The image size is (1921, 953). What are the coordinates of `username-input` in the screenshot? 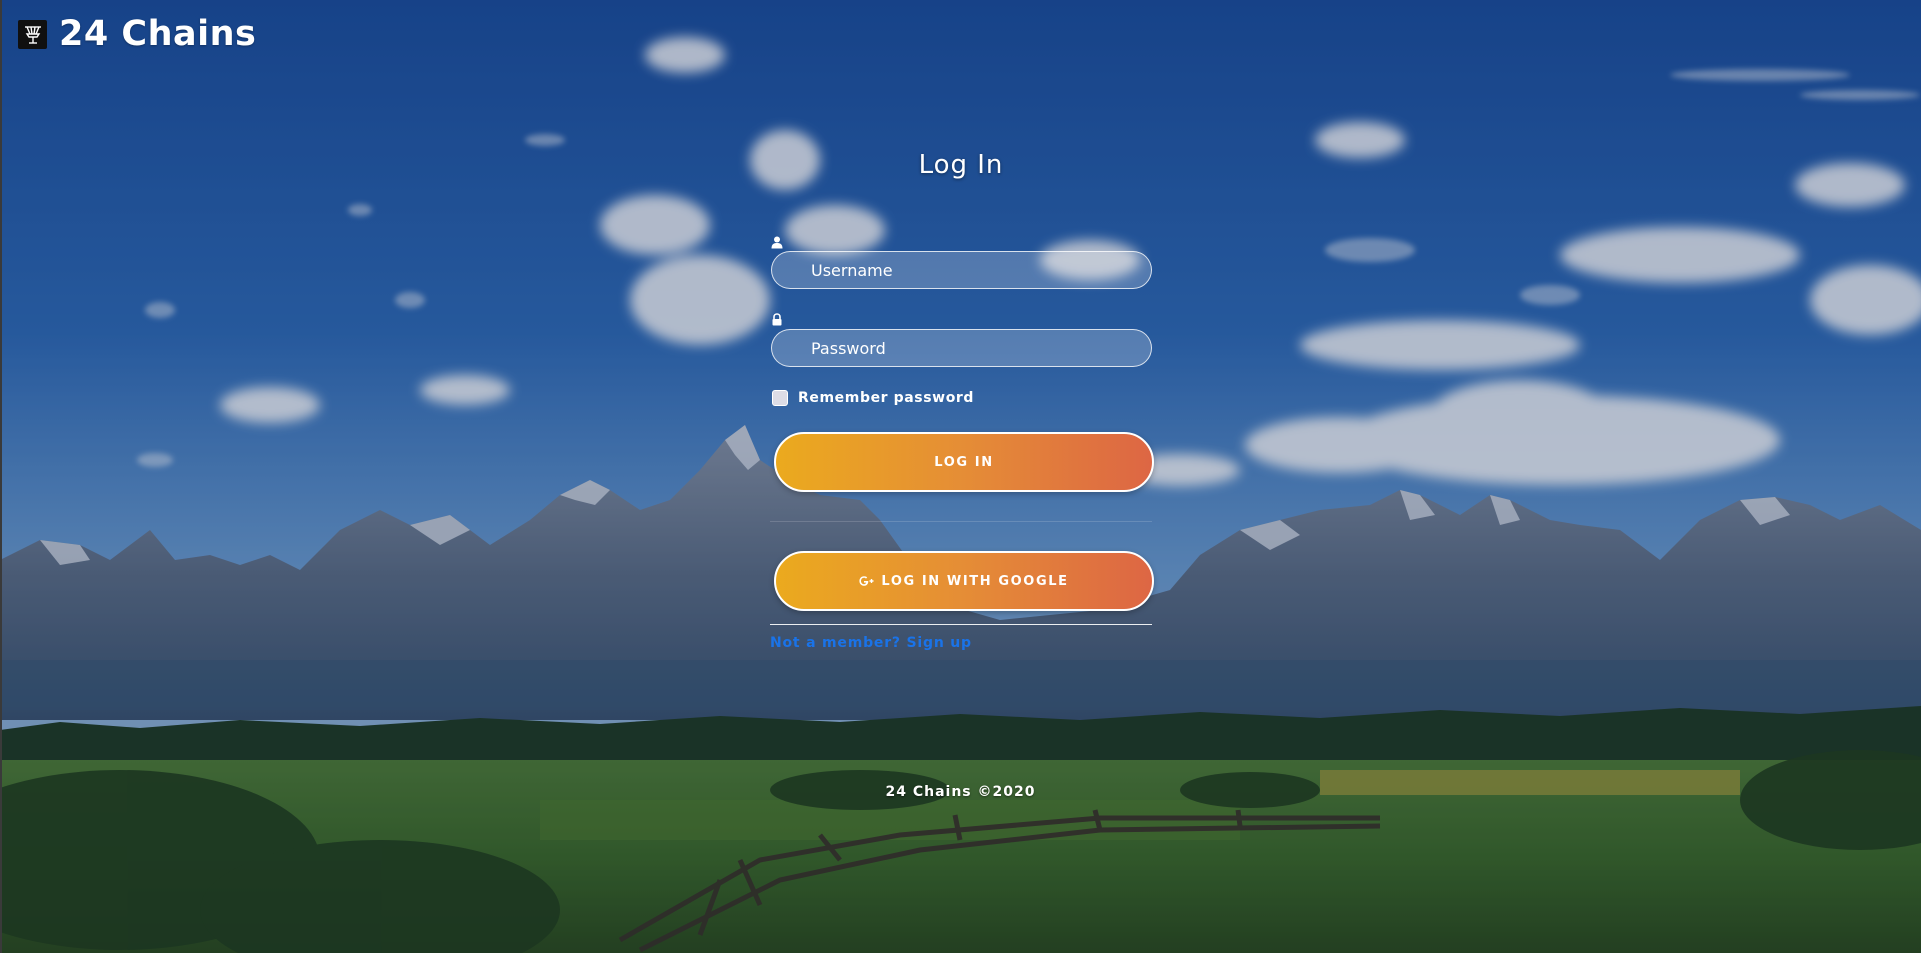 It's located at (961, 270).